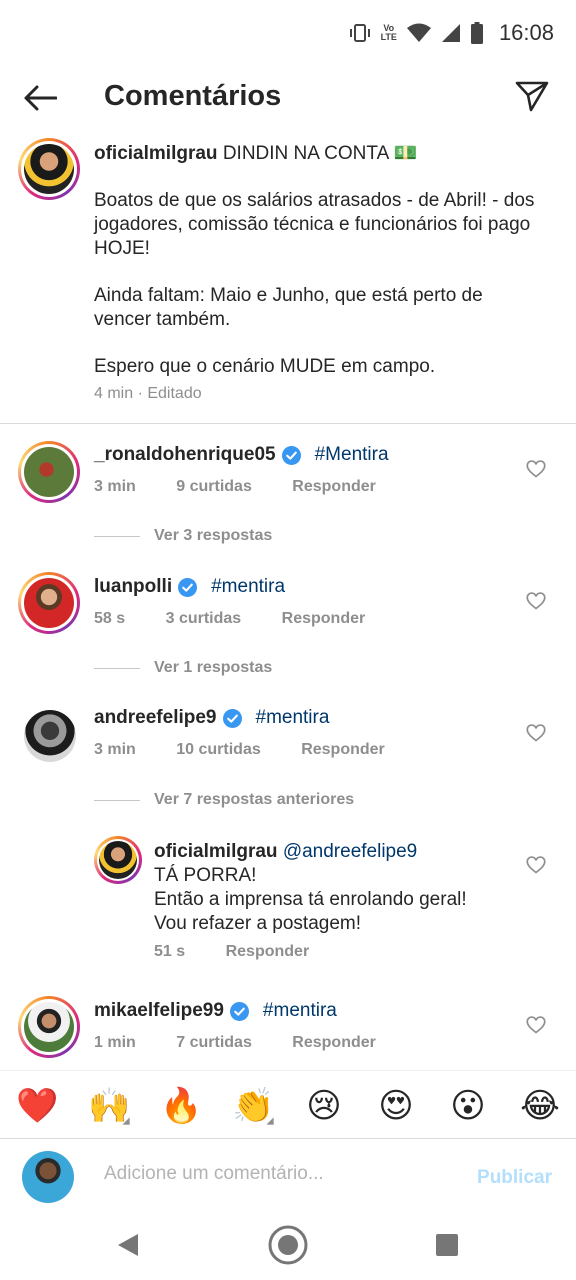  Describe the element at coordinates (288, 1104) in the screenshot. I see `emoji-quick-bar: ❤️ 🙌 🔥 👏 😢 😍 😮 😂` at that location.